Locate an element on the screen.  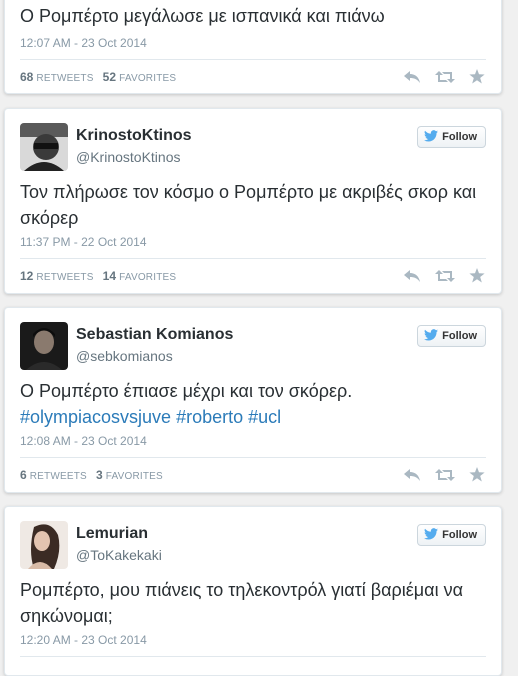
tweet-header: Sebastian Komianos @sebkomianos Follow is located at coordinates (253, 346).